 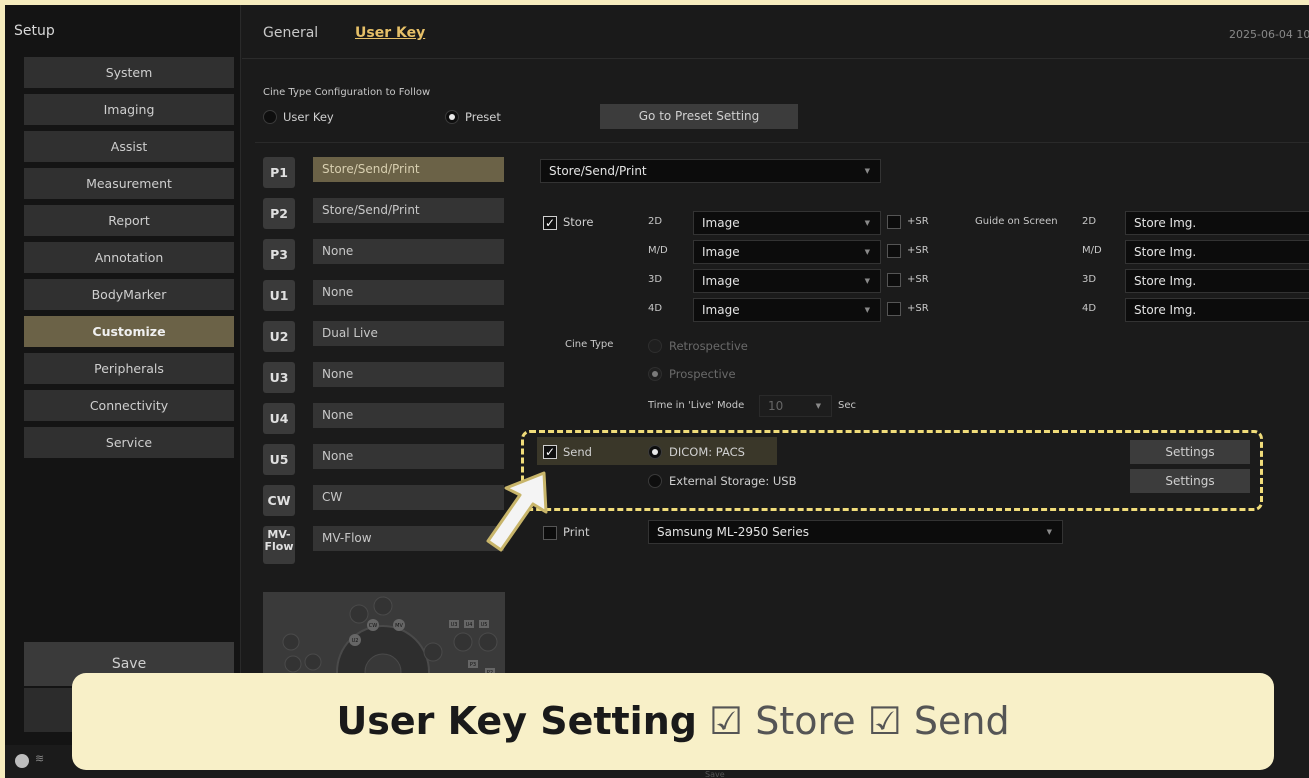 I want to click on store-mode-md: M/D, so click(x=658, y=250).